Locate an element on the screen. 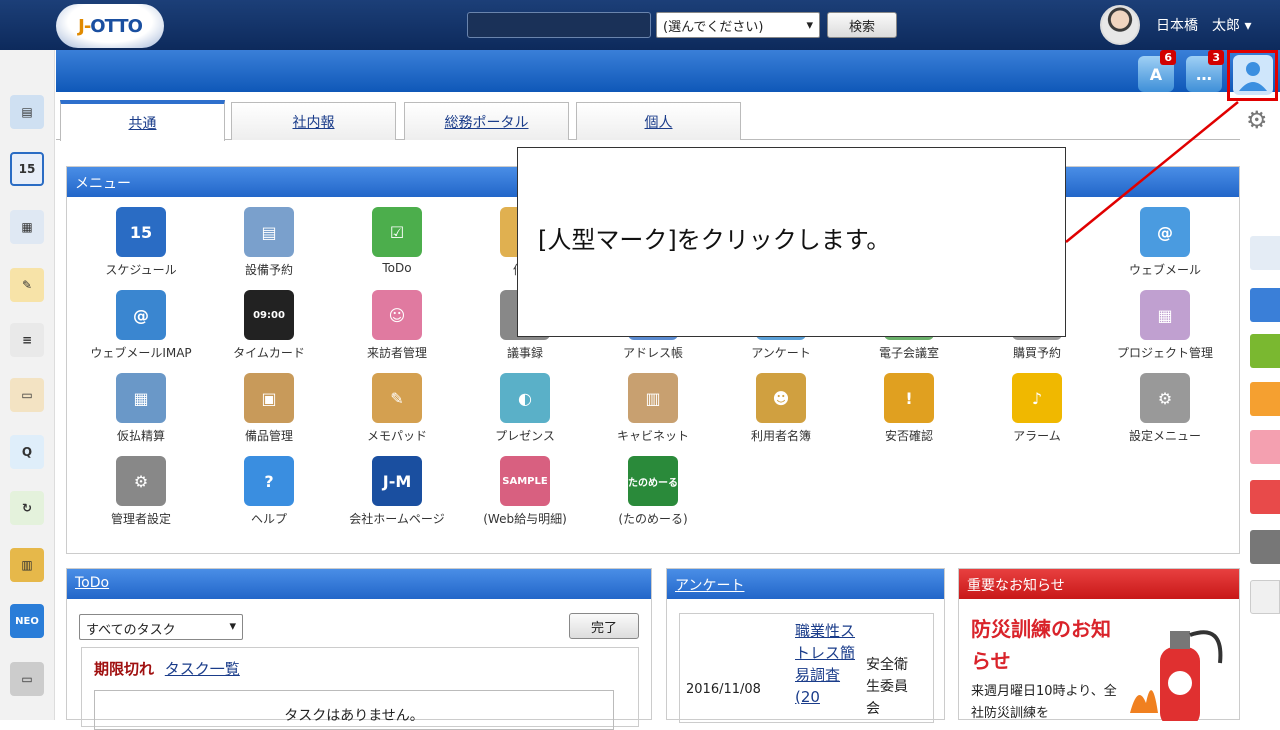  menu-item: ▦ プロジェクト管理 is located at coordinates (1165, 325).